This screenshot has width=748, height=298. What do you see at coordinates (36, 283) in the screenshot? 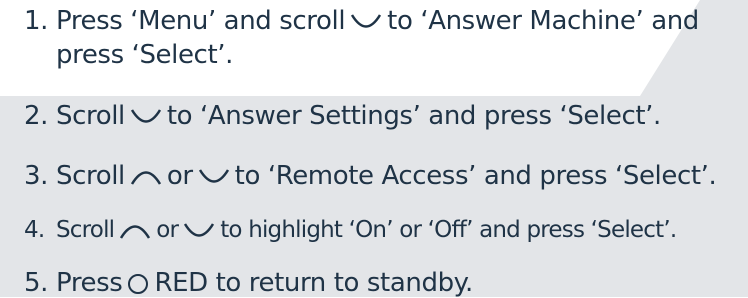
I see `step-number: 5.` at bounding box center [36, 283].